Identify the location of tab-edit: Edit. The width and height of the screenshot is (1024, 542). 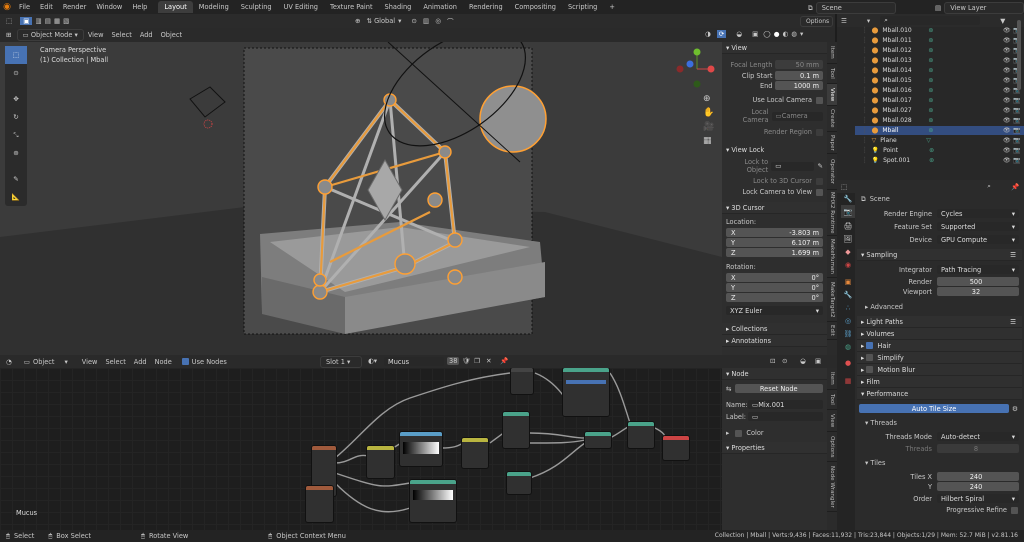
(832, 331).